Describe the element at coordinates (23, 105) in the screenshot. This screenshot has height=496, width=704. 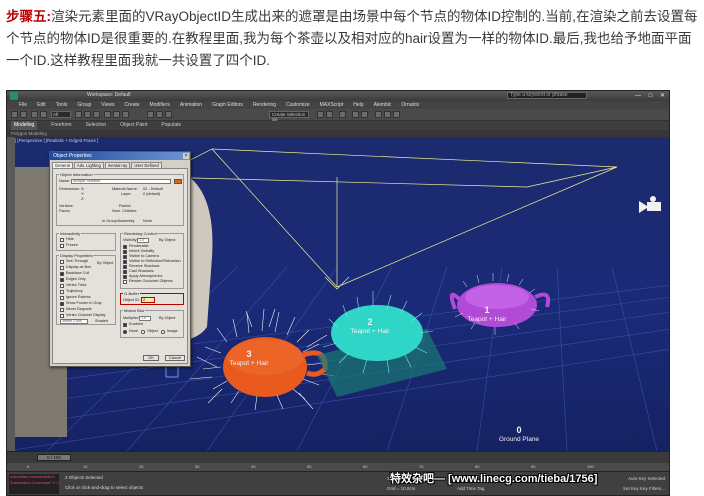
I see `menu-file: File` at that location.